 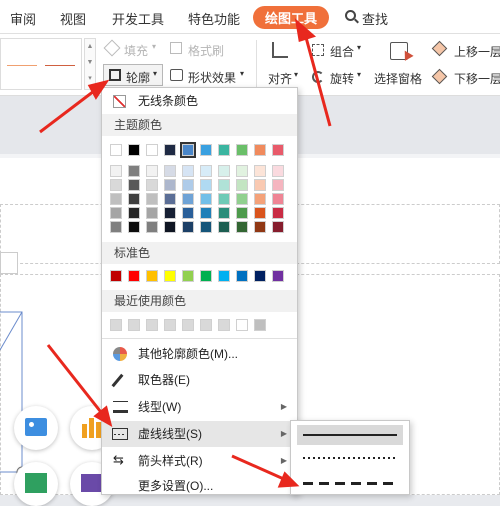 What do you see at coordinates (36, 484) in the screenshot?
I see `insert-table-button` at bounding box center [36, 484].